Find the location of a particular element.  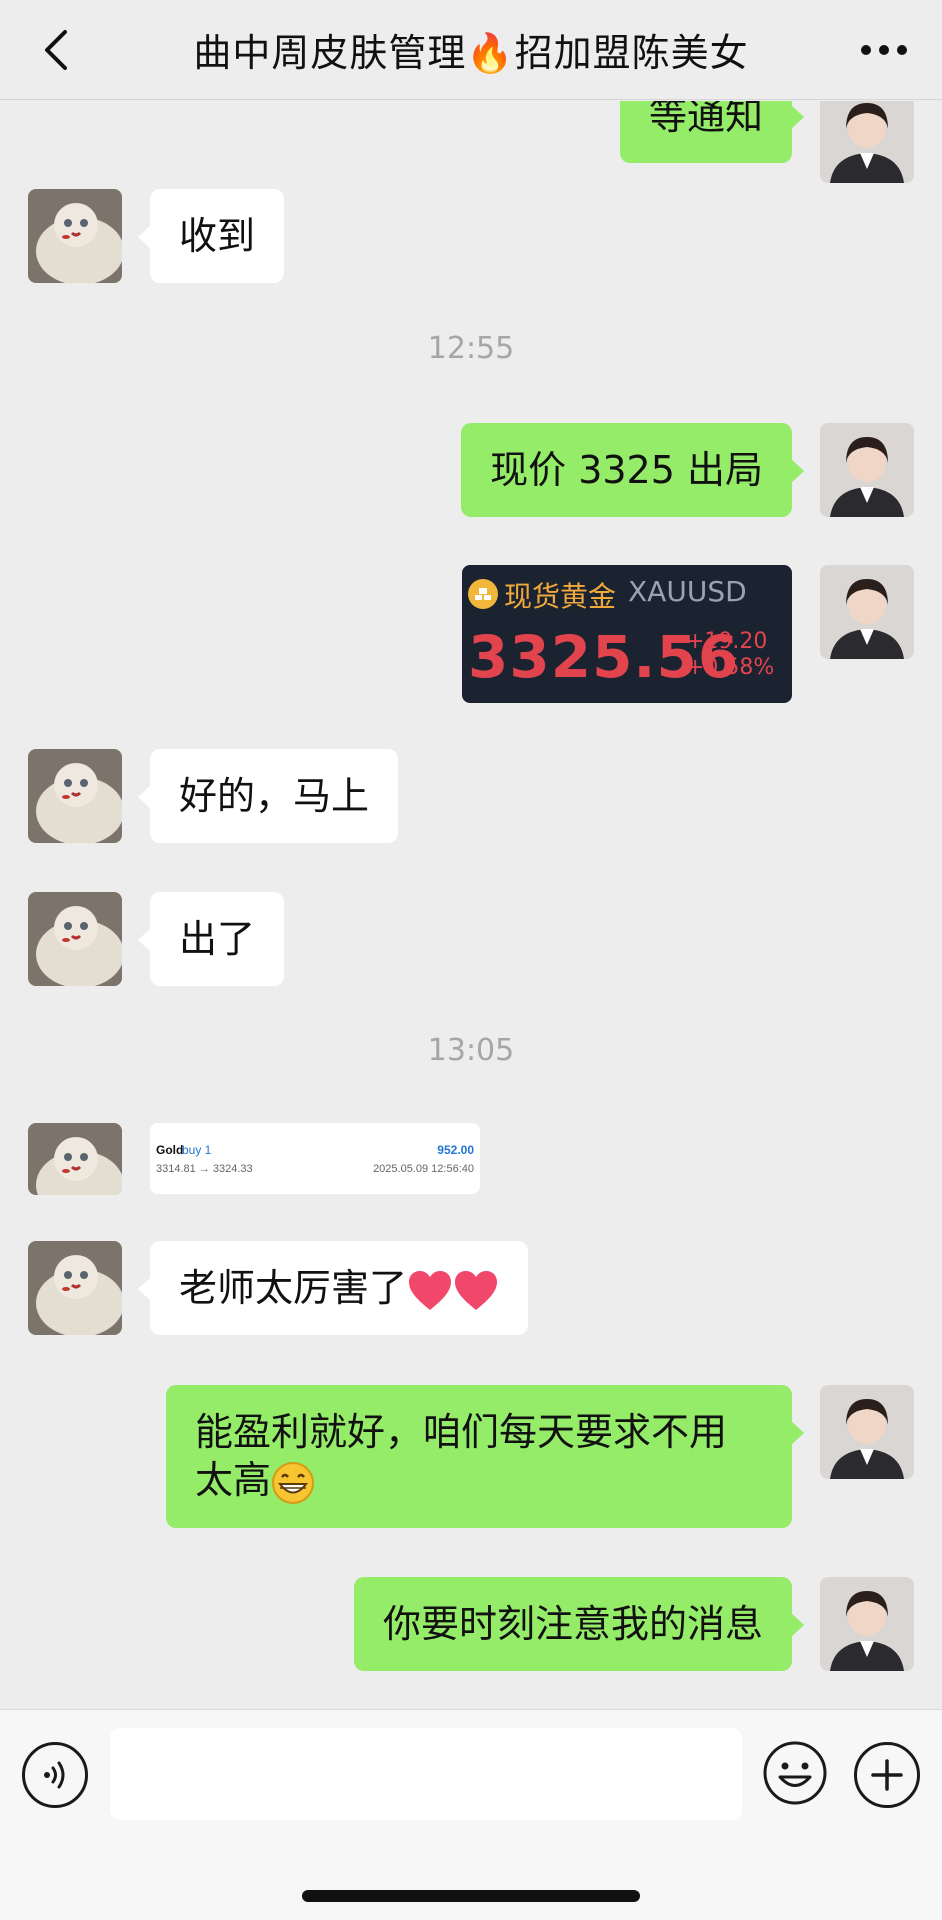

message-bubble-in: 出了 is located at coordinates (211, 939).